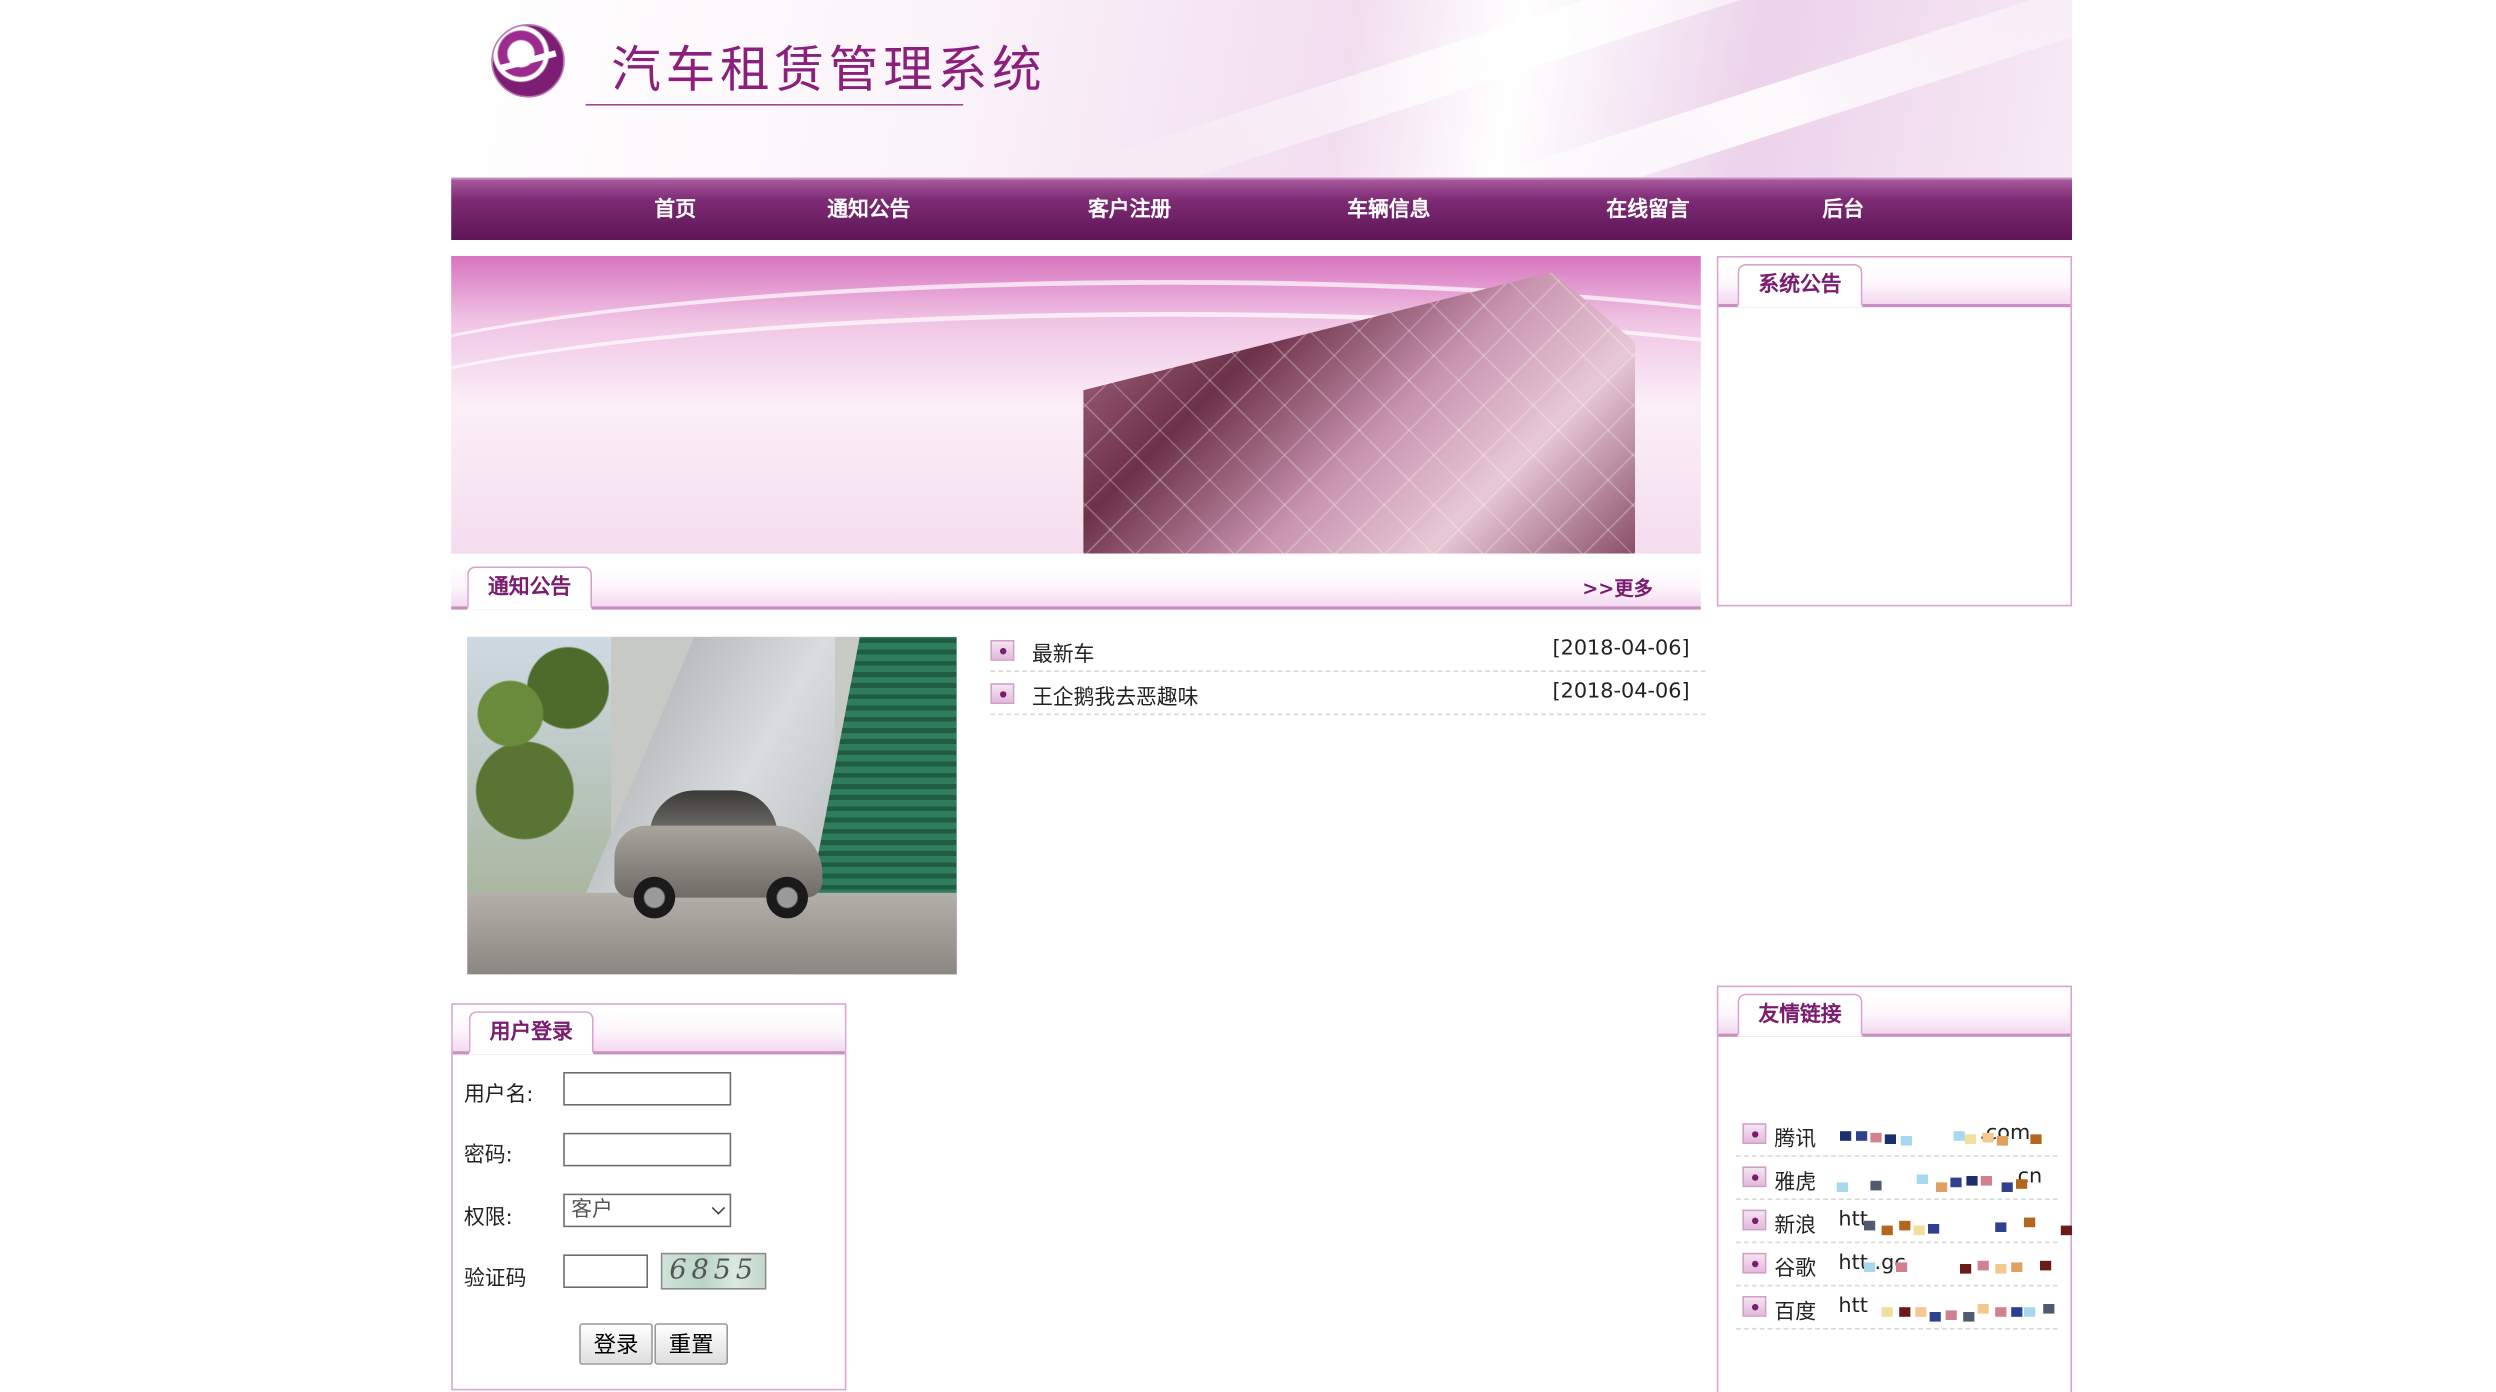 The image size is (2496, 1392). I want to click on nav-home: 首页, so click(675, 210).